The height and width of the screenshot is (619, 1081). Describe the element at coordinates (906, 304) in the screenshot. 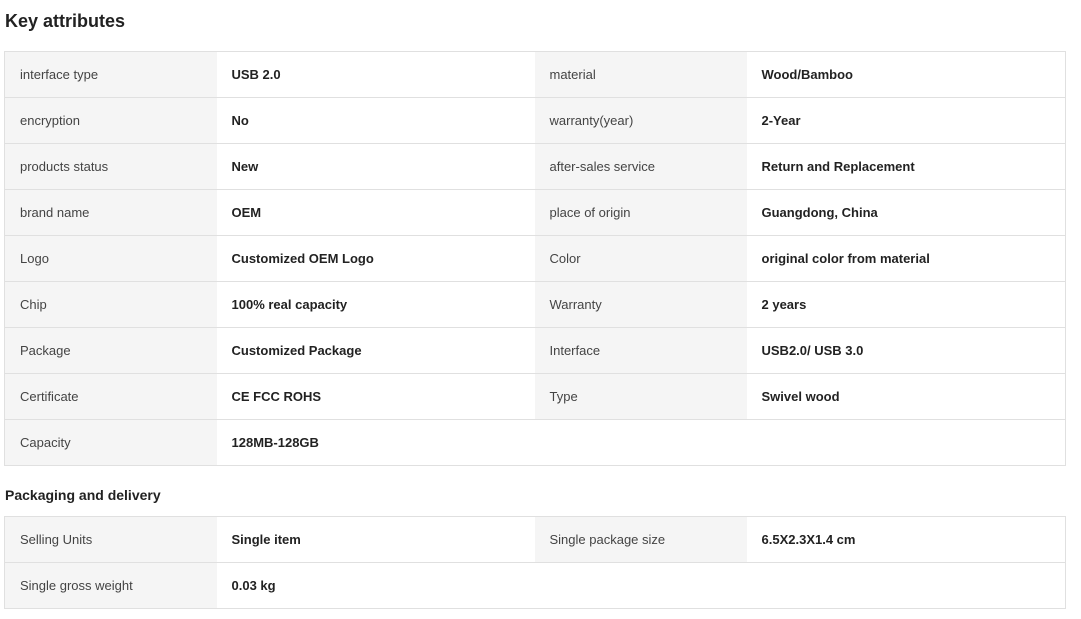

I see `attribute-value: 2 years` at that location.